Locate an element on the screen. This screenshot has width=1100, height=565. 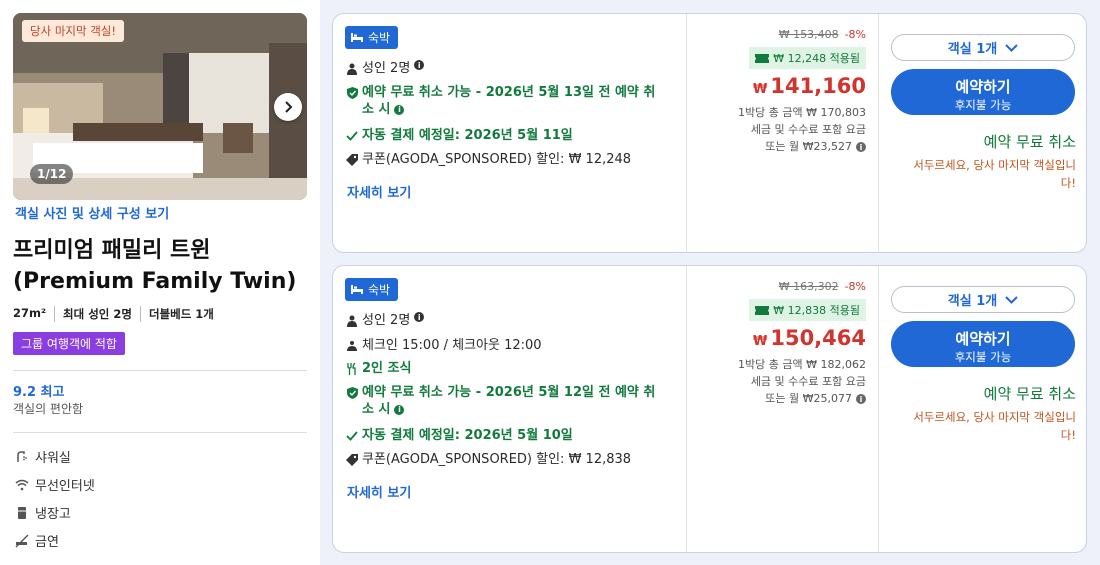
room-count-value: 객실 1개 is located at coordinates (972, 49).